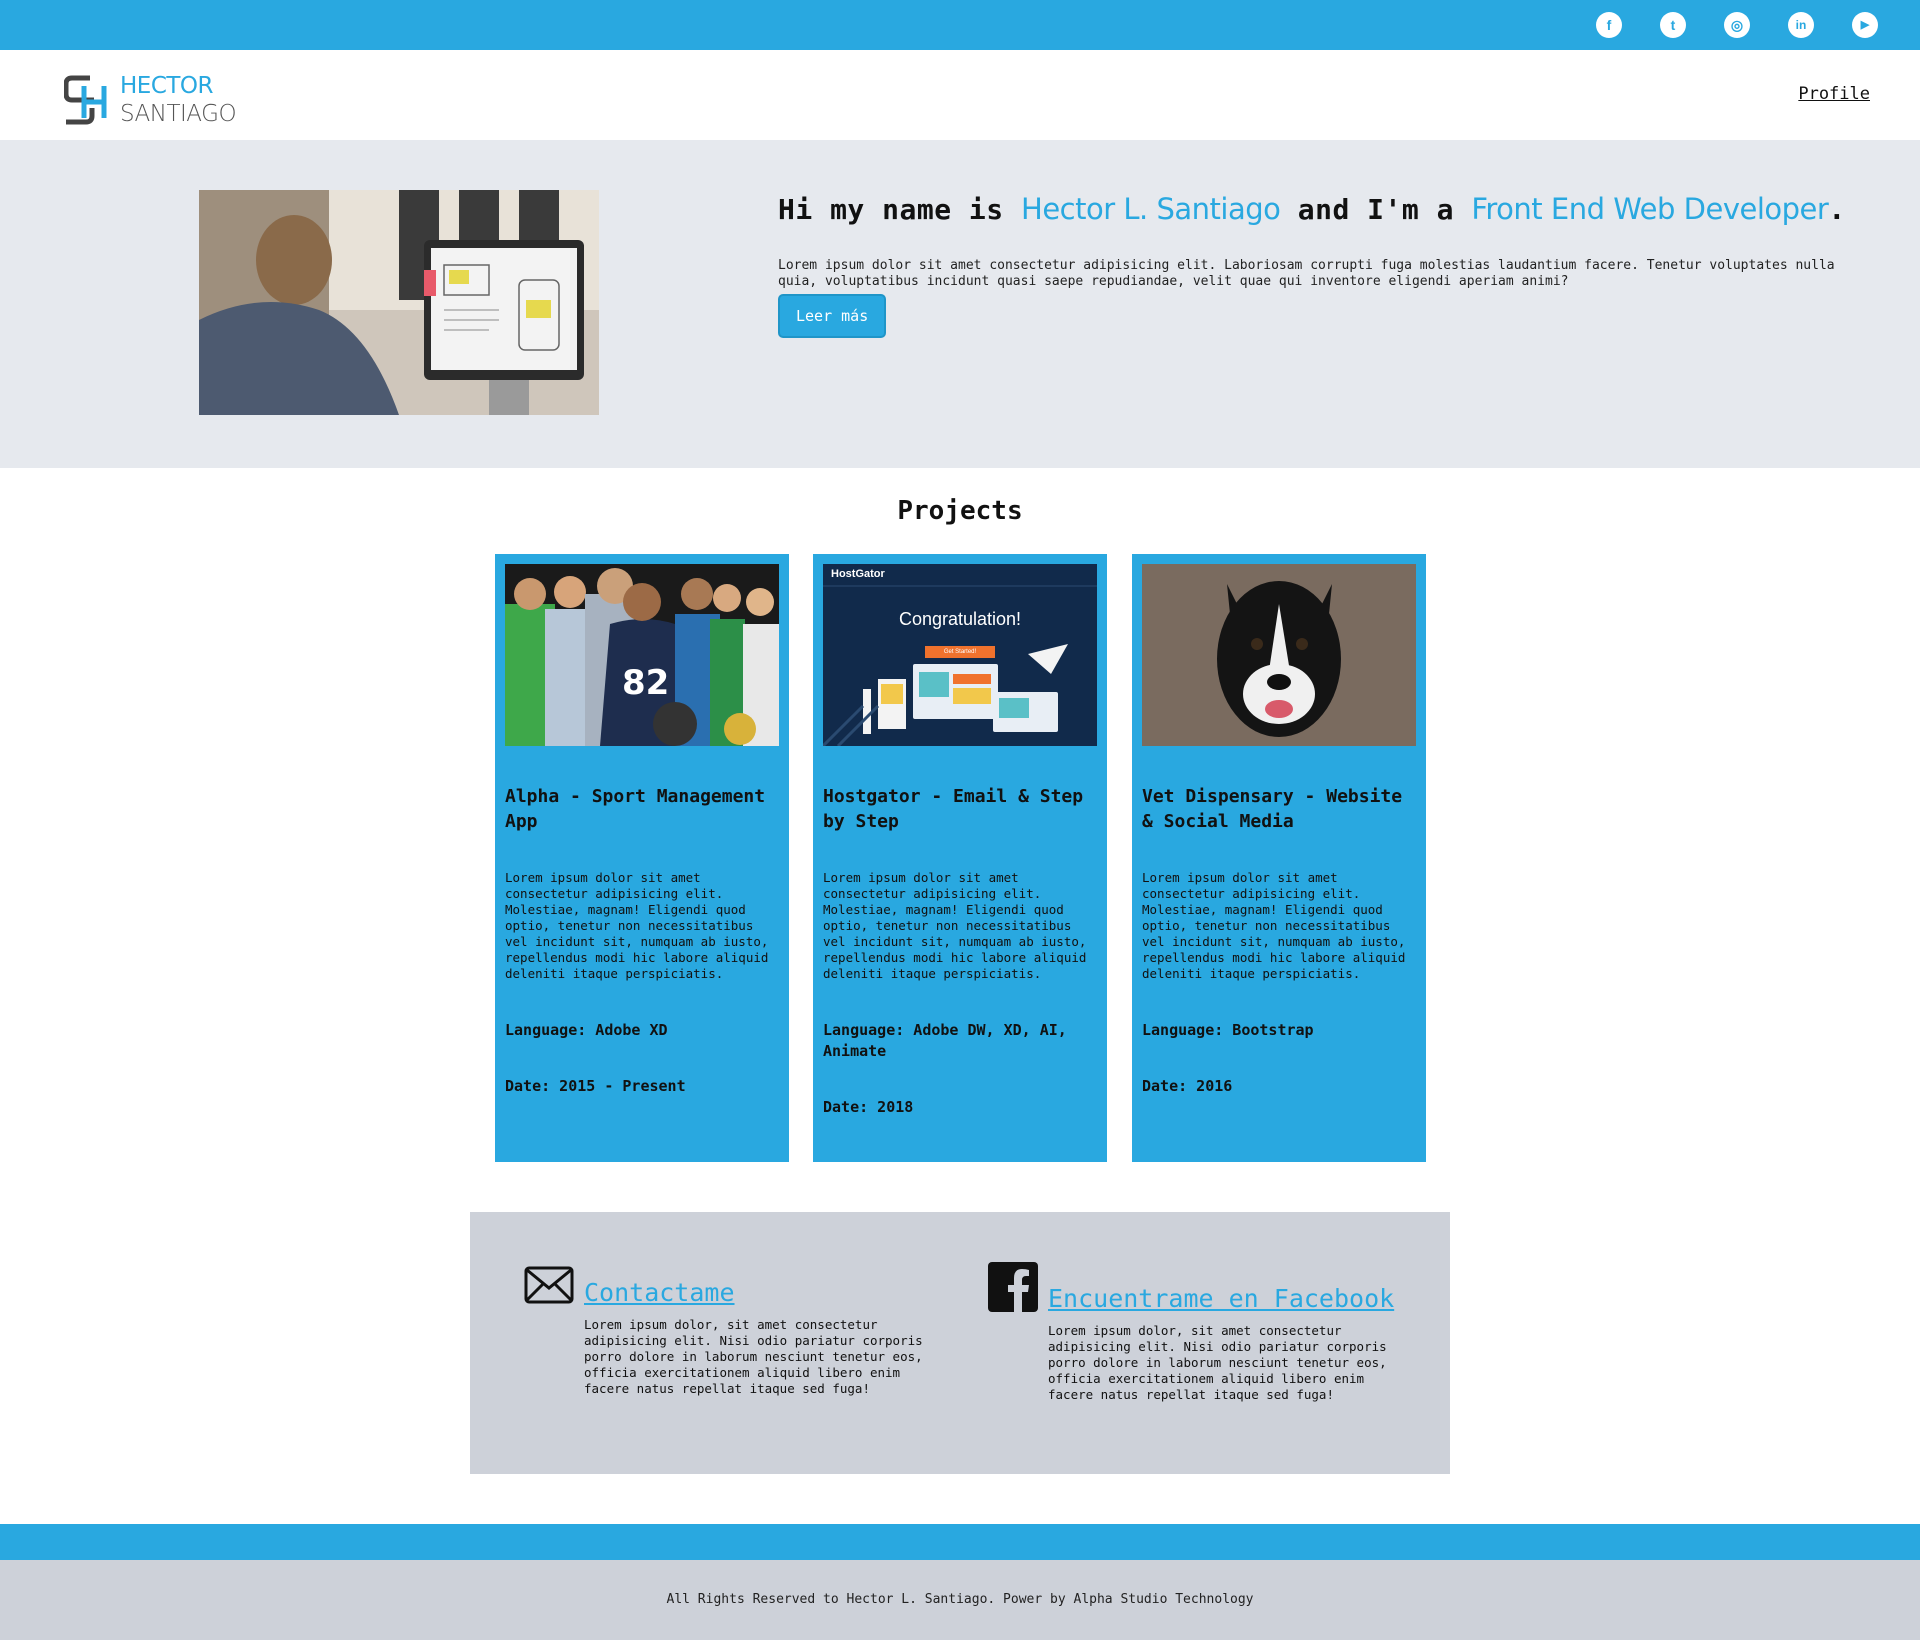 Image resolution: width=1920 pixels, height=1640 pixels. I want to click on logo-first-name: HECTOR, so click(167, 86).